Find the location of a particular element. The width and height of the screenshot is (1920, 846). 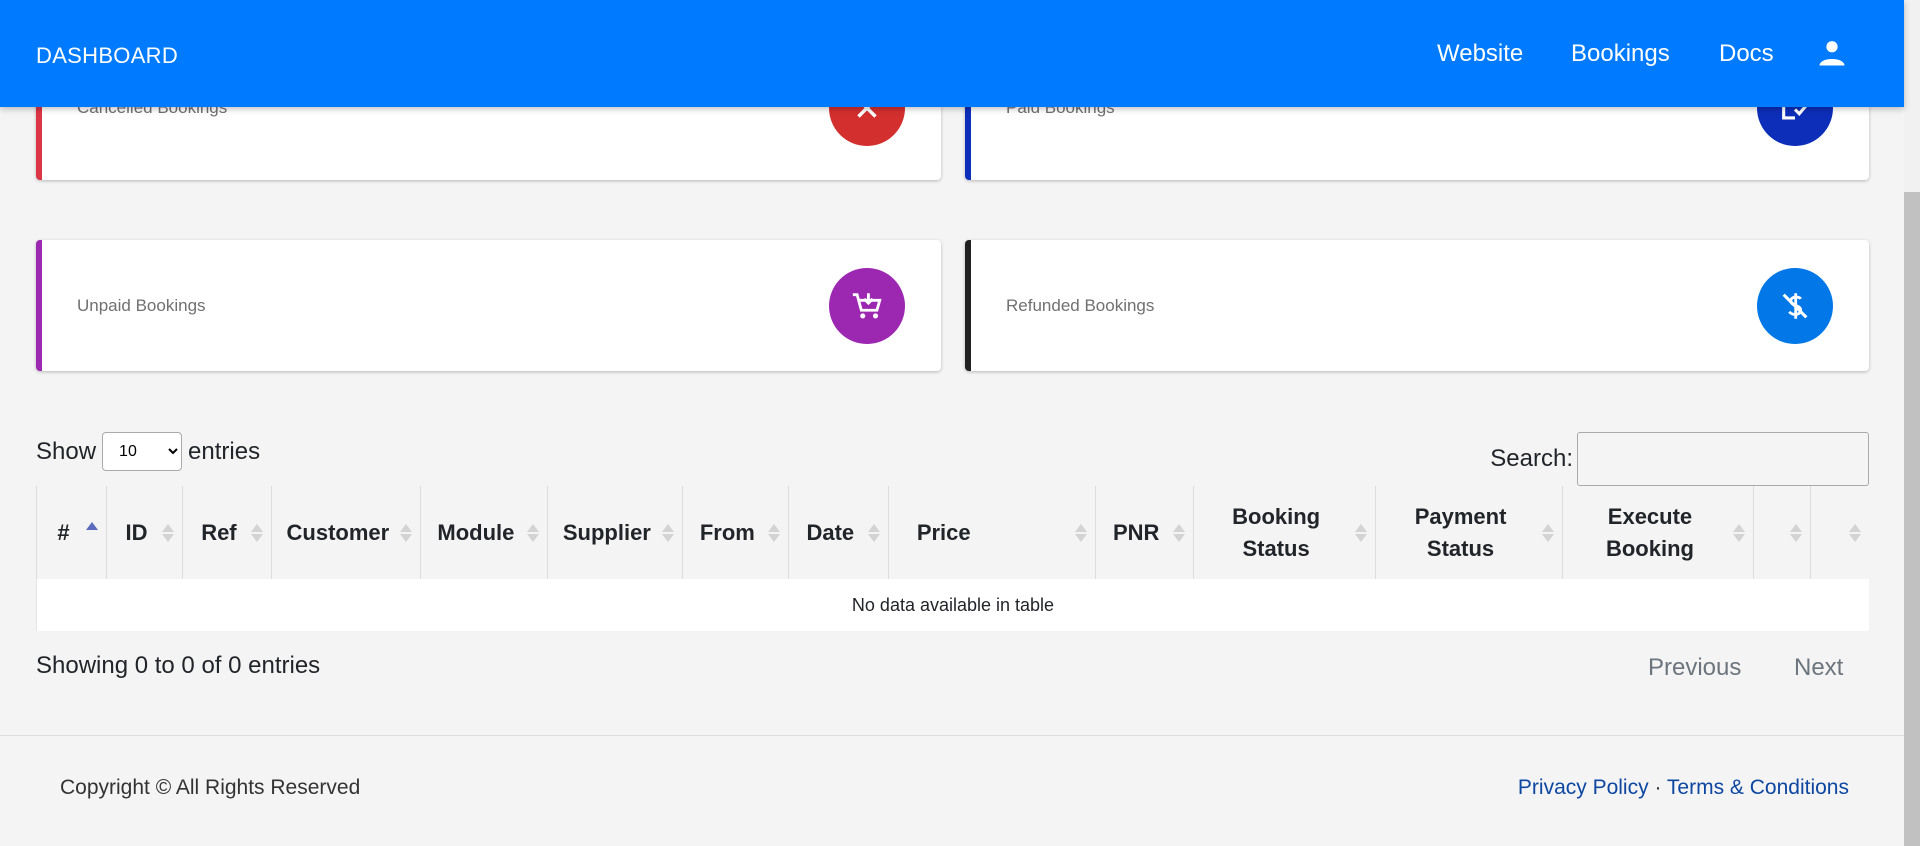

copyright-text: Copyright © All Rights Reserved is located at coordinates (210, 787).